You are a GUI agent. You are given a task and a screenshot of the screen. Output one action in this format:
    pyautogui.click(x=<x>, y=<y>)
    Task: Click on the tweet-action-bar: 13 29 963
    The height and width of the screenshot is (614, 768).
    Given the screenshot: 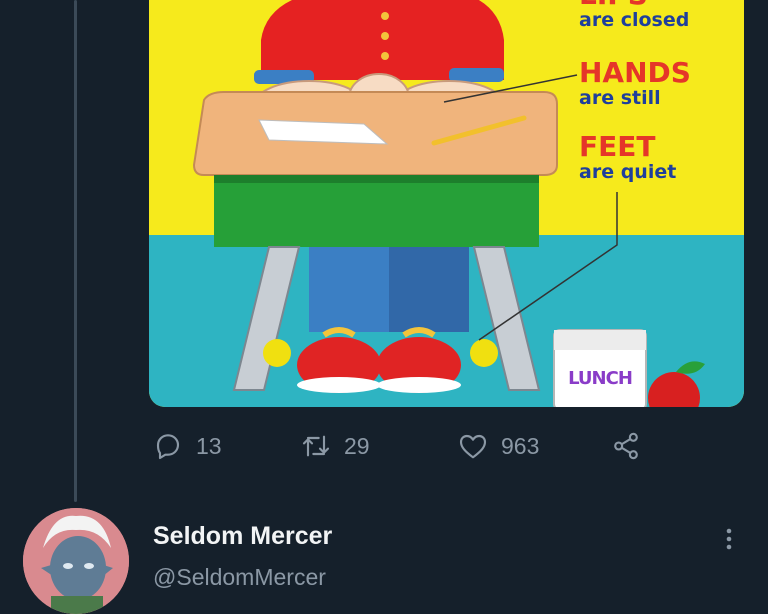 What is the action you would take?
    pyautogui.click(x=412, y=446)
    